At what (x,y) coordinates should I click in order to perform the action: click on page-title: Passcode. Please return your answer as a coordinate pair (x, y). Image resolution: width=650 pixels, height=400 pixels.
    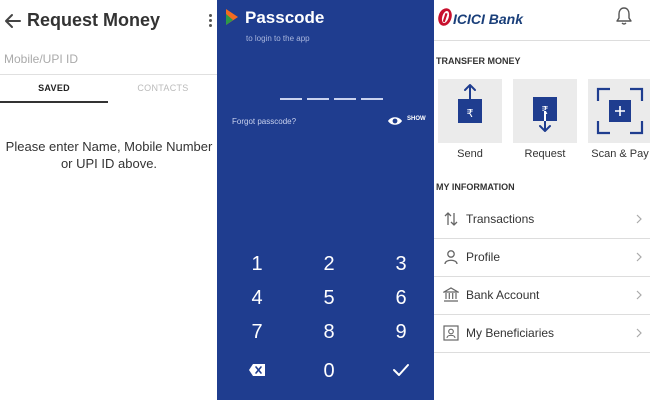
    Looking at the image, I should click on (285, 17).